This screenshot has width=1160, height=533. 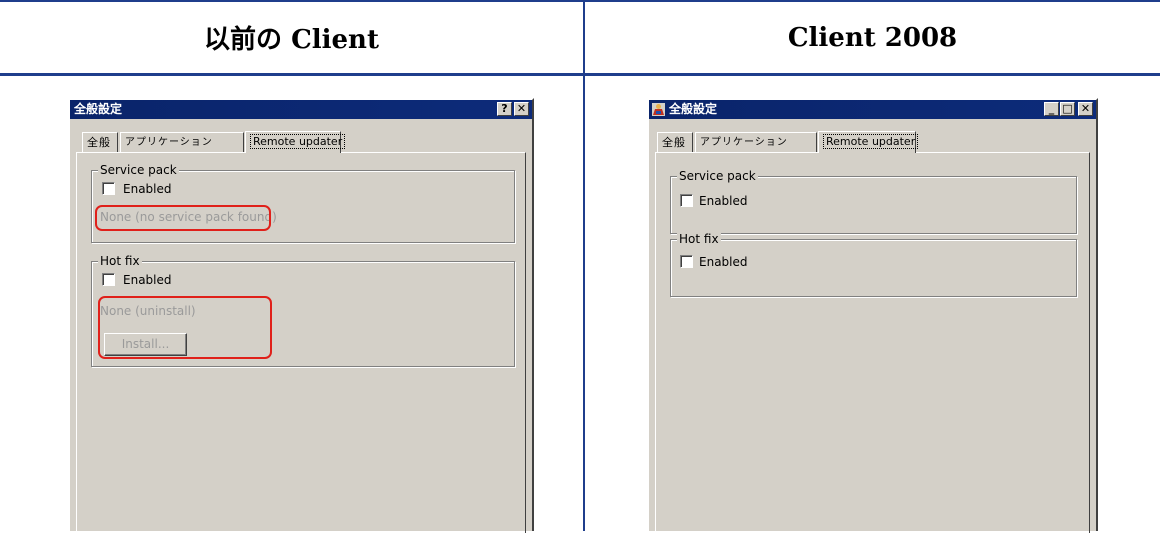 What do you see at coordinates (183, 218) in the screenshot?
I see `highlight-service-pack-status` at bounding box center [183, 218].